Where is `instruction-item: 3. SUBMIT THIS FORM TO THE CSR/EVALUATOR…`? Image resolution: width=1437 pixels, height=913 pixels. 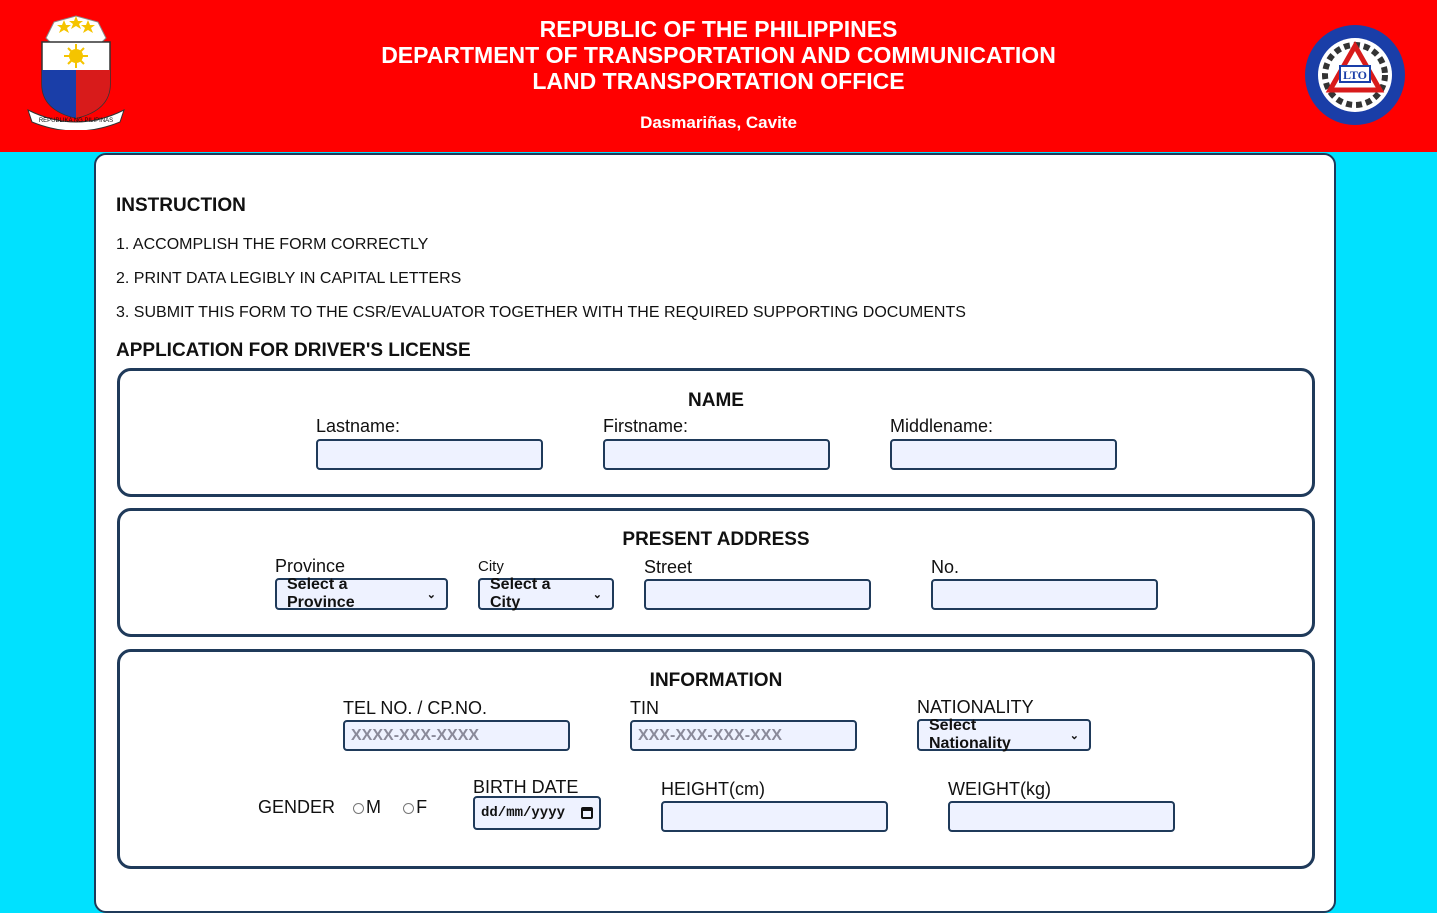
instruction-item: 3. SUBMIT THIS FORM TO THE CSR/EVALUATOR… is located at coordinates (541, 312).